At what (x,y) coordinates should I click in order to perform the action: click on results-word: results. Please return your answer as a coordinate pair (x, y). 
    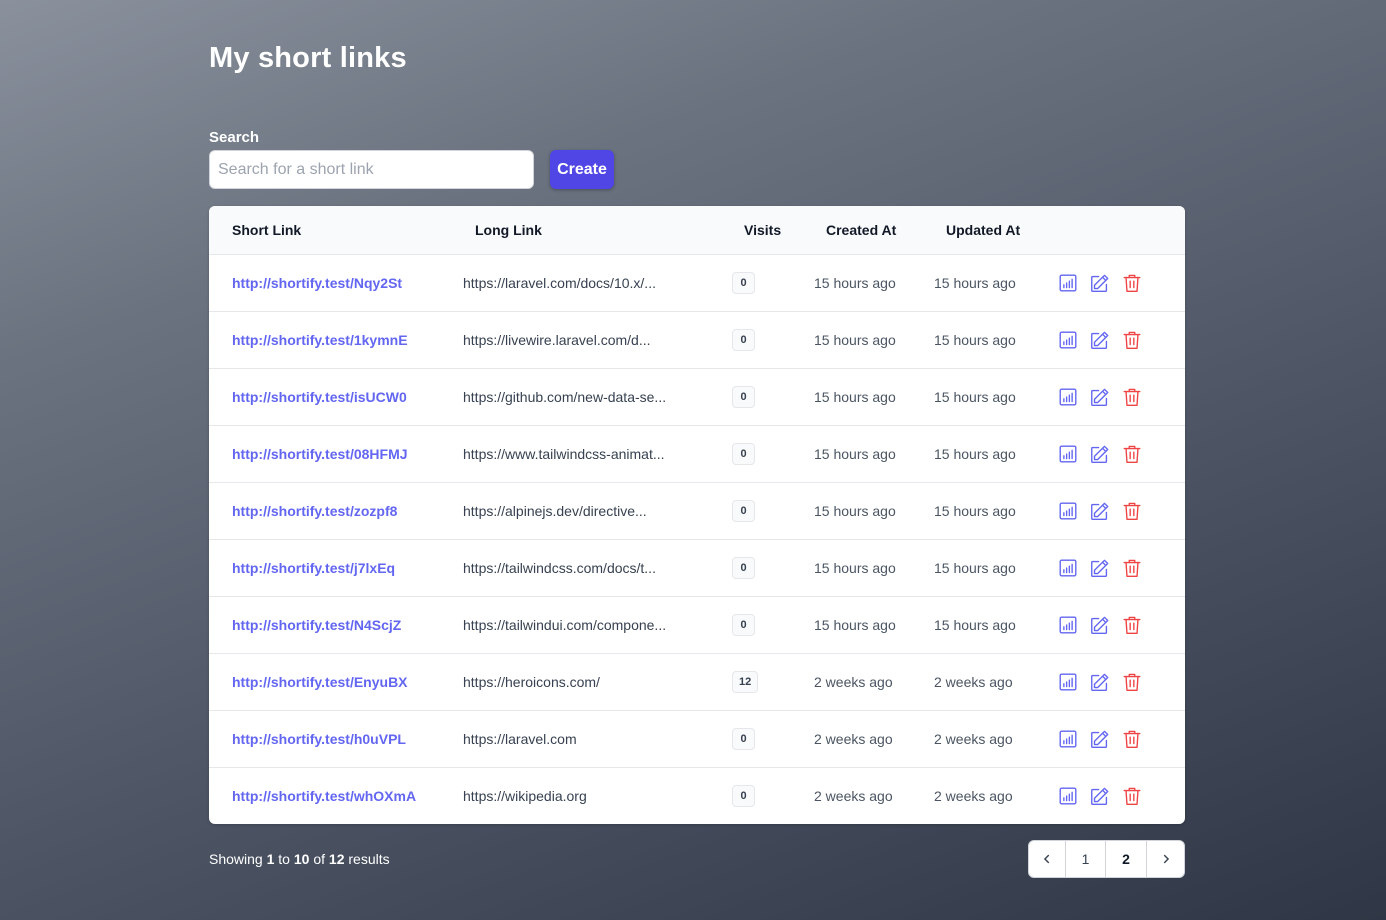
    Looking at the image, I should click on (369, 859).